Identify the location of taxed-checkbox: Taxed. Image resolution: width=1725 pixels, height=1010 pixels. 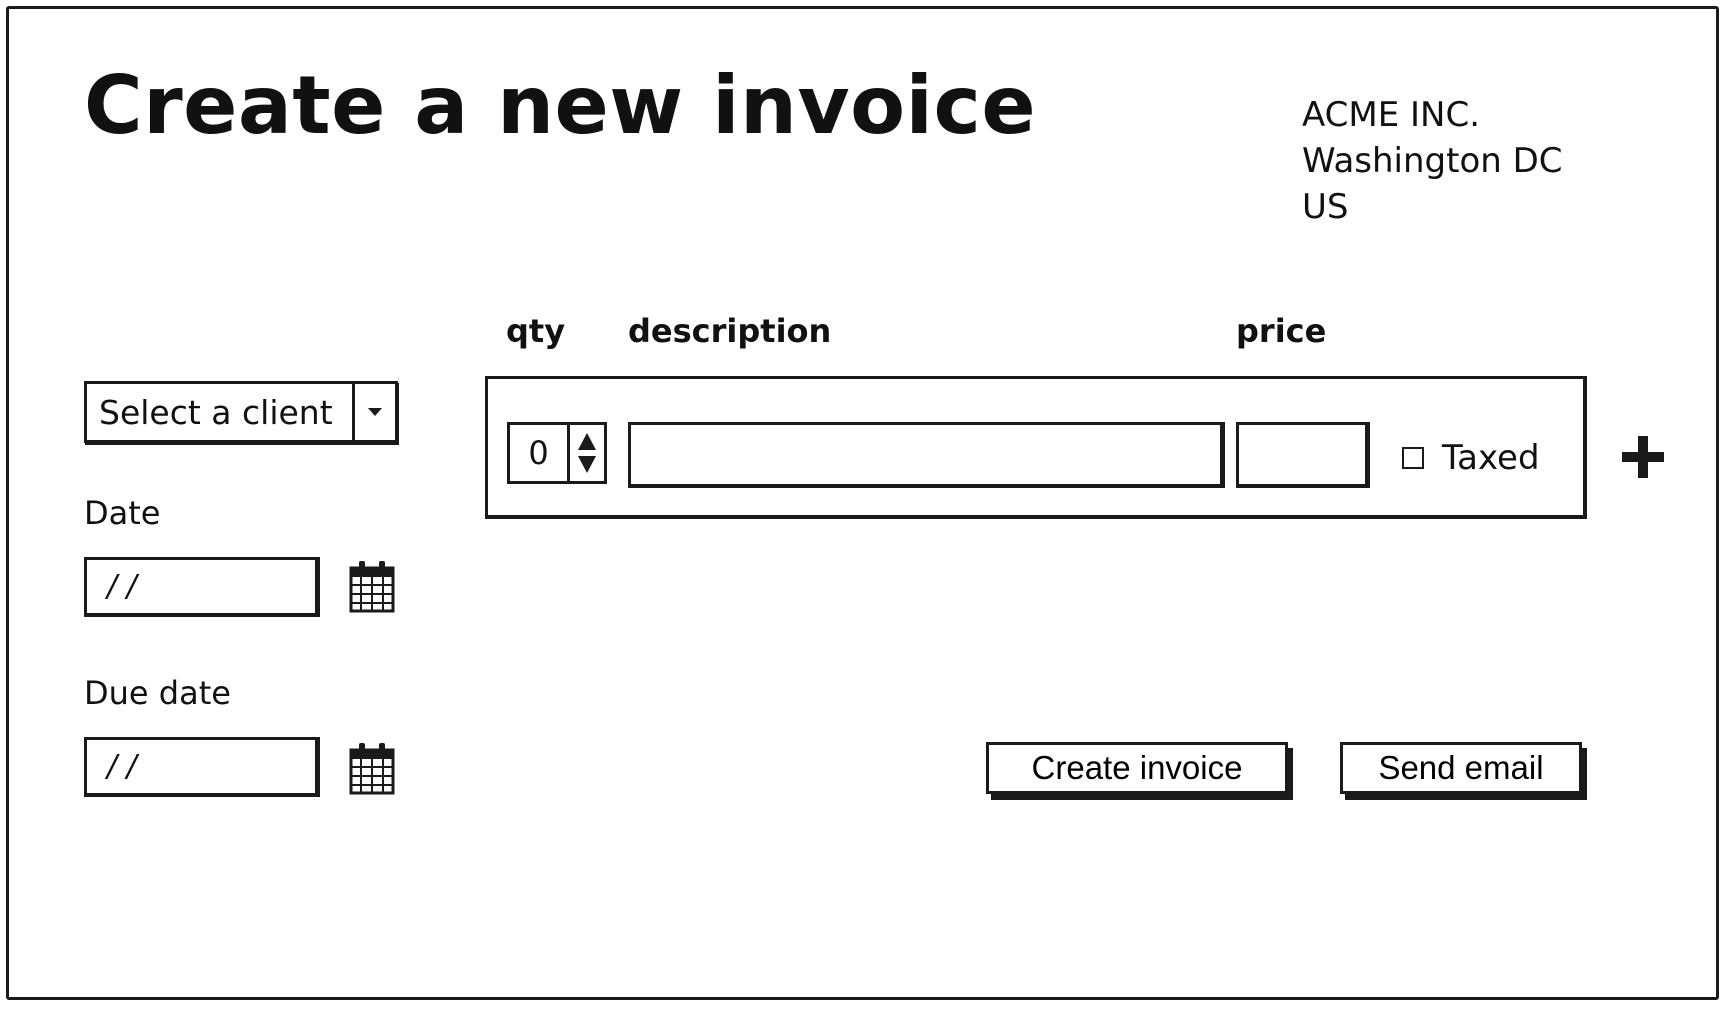
(1471, 458).